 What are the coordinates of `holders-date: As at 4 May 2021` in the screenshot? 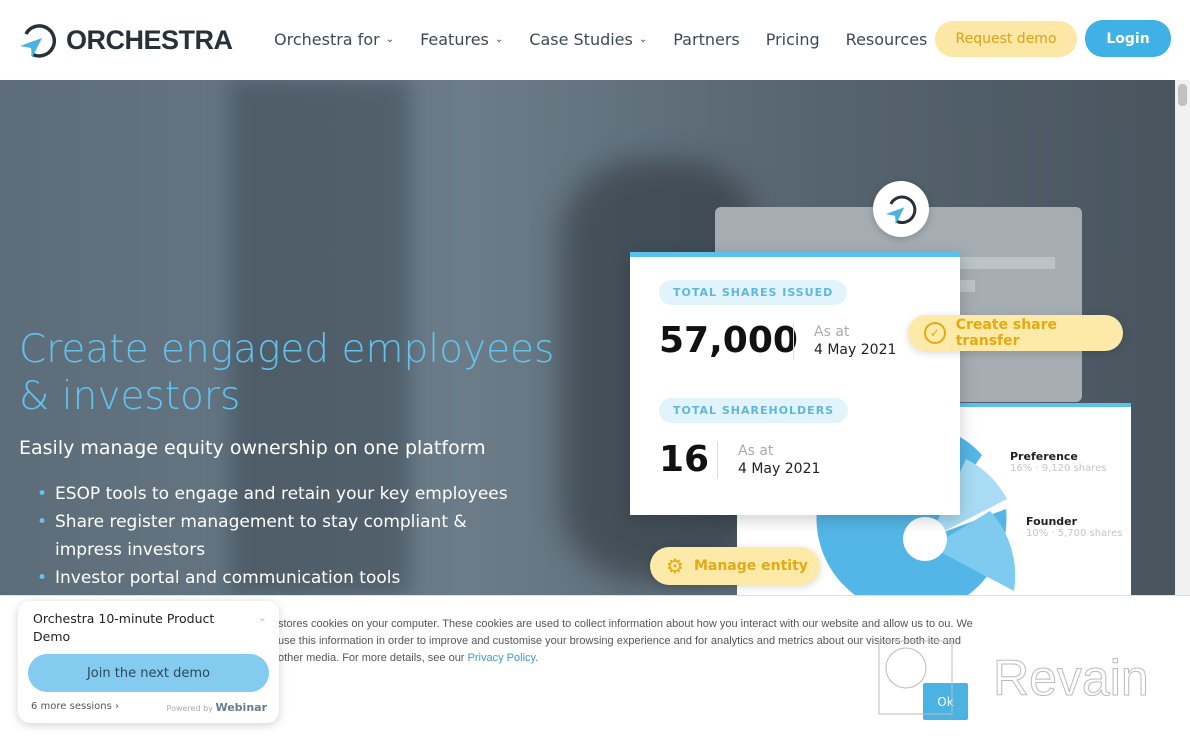 It's located at (768, 460).